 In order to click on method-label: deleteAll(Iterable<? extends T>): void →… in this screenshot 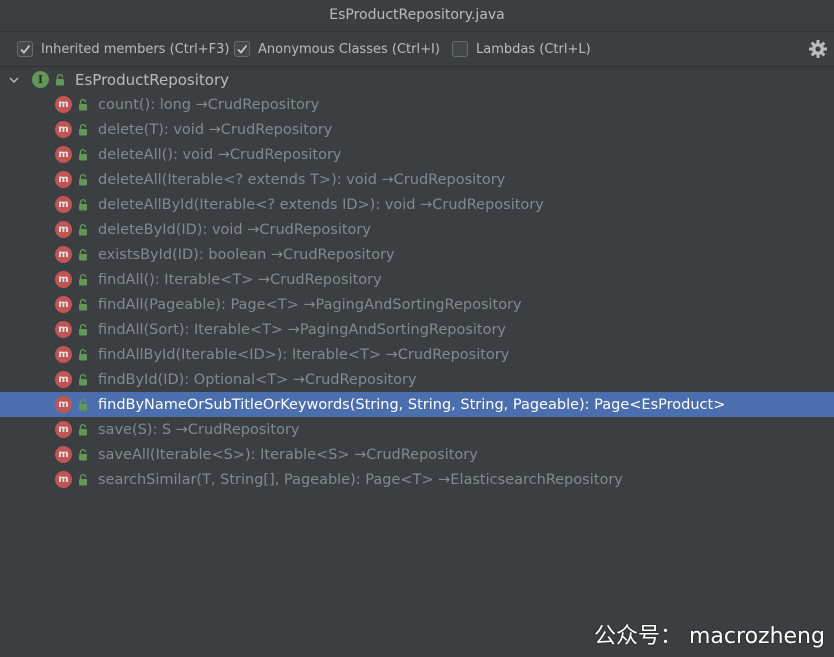, I will do `click(302, 179)`.